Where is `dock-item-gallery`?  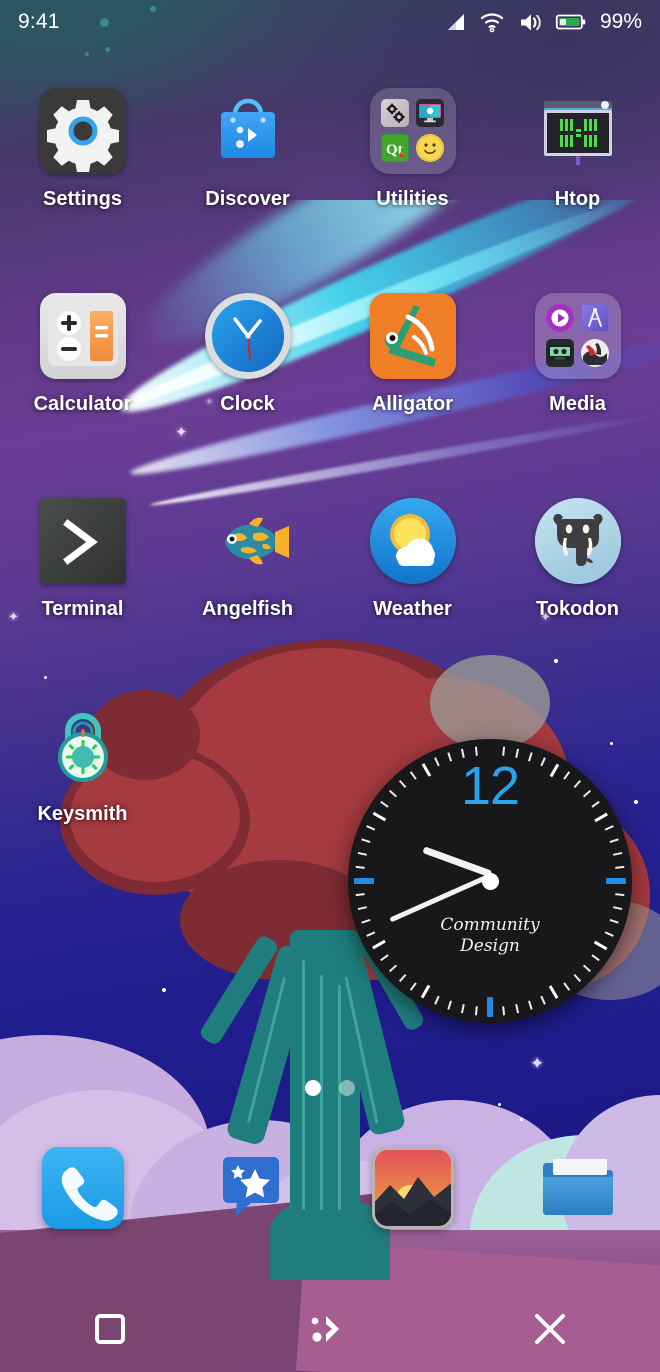 dock-item-gallery is located at coordinates (412, 1188).